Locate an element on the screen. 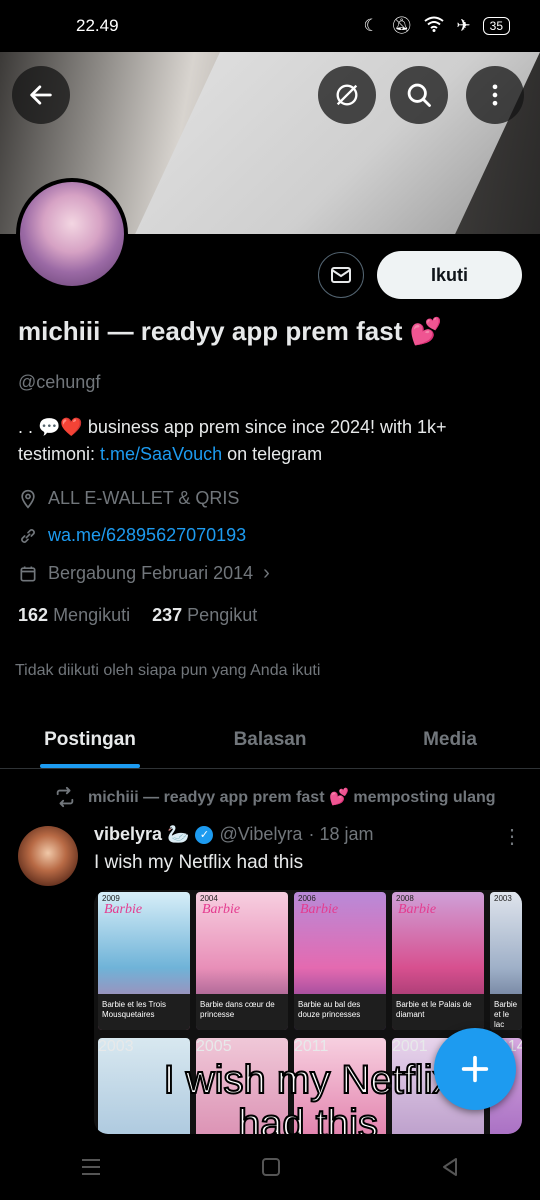 This screenshot has height=1200, width=540. mail-icon is located at coordinates (341, 275).